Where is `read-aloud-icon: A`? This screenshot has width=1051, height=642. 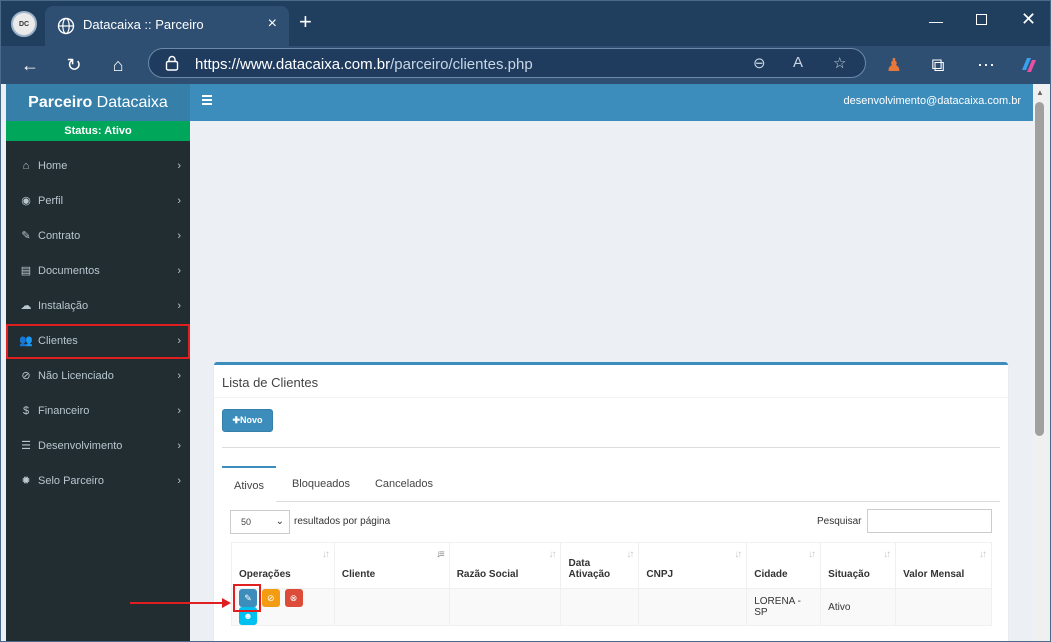
read-aloud-icon: A is located at coordinates (798, 62).